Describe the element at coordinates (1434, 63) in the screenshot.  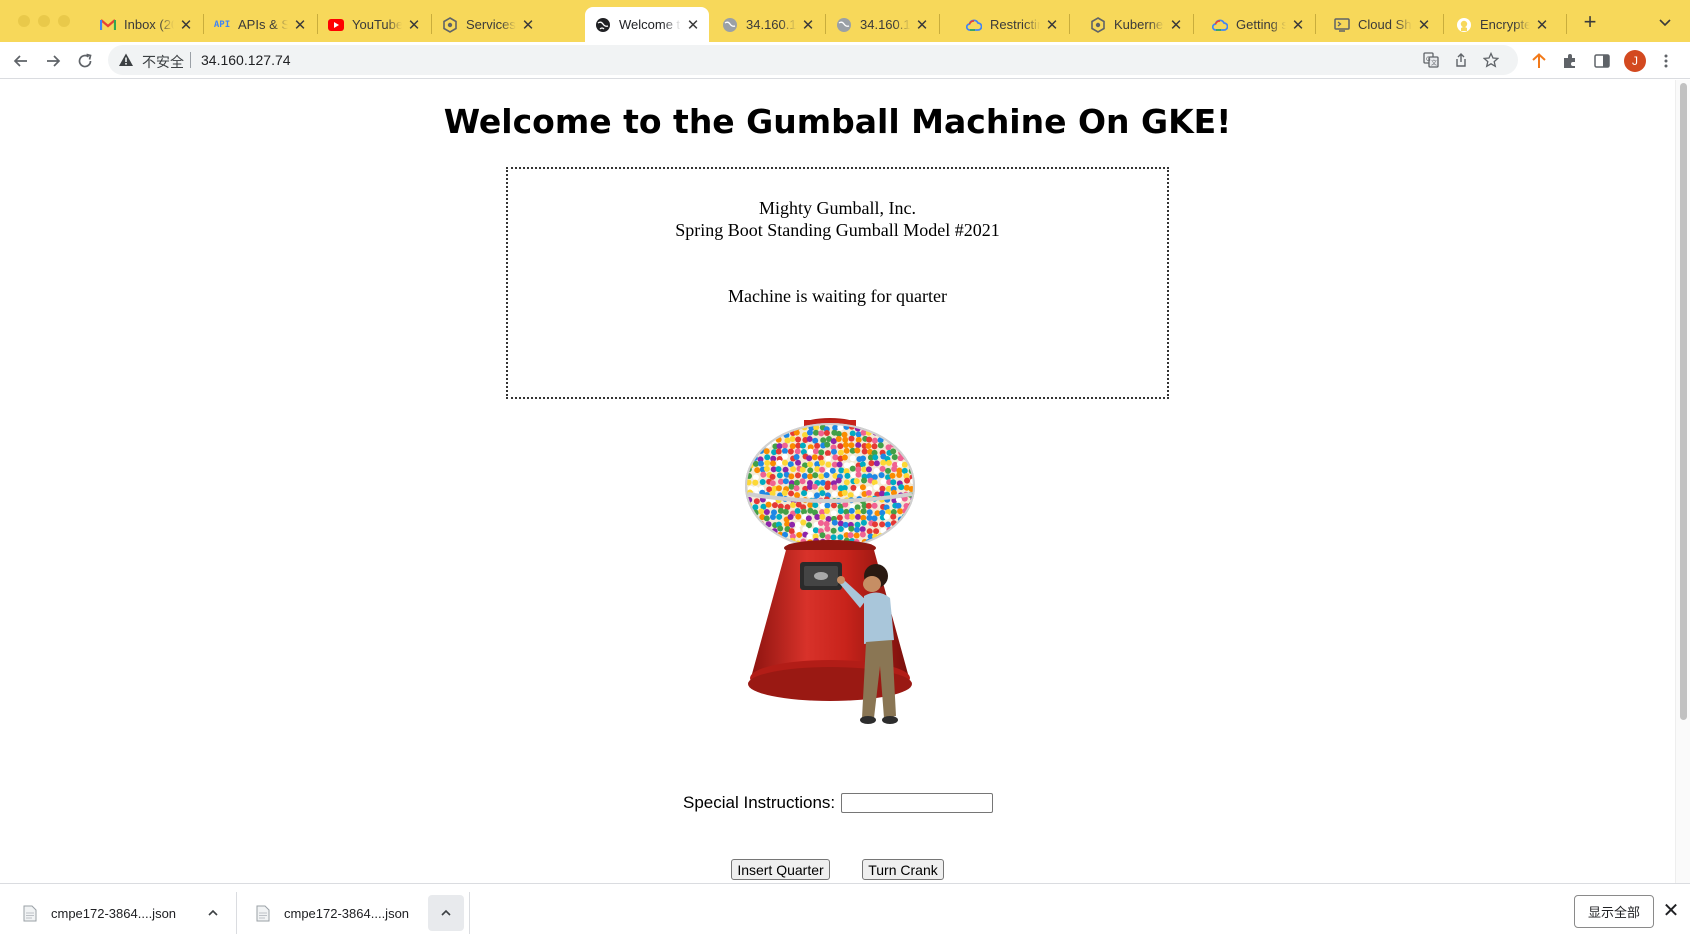
I see `svg-text: 文` at that location.